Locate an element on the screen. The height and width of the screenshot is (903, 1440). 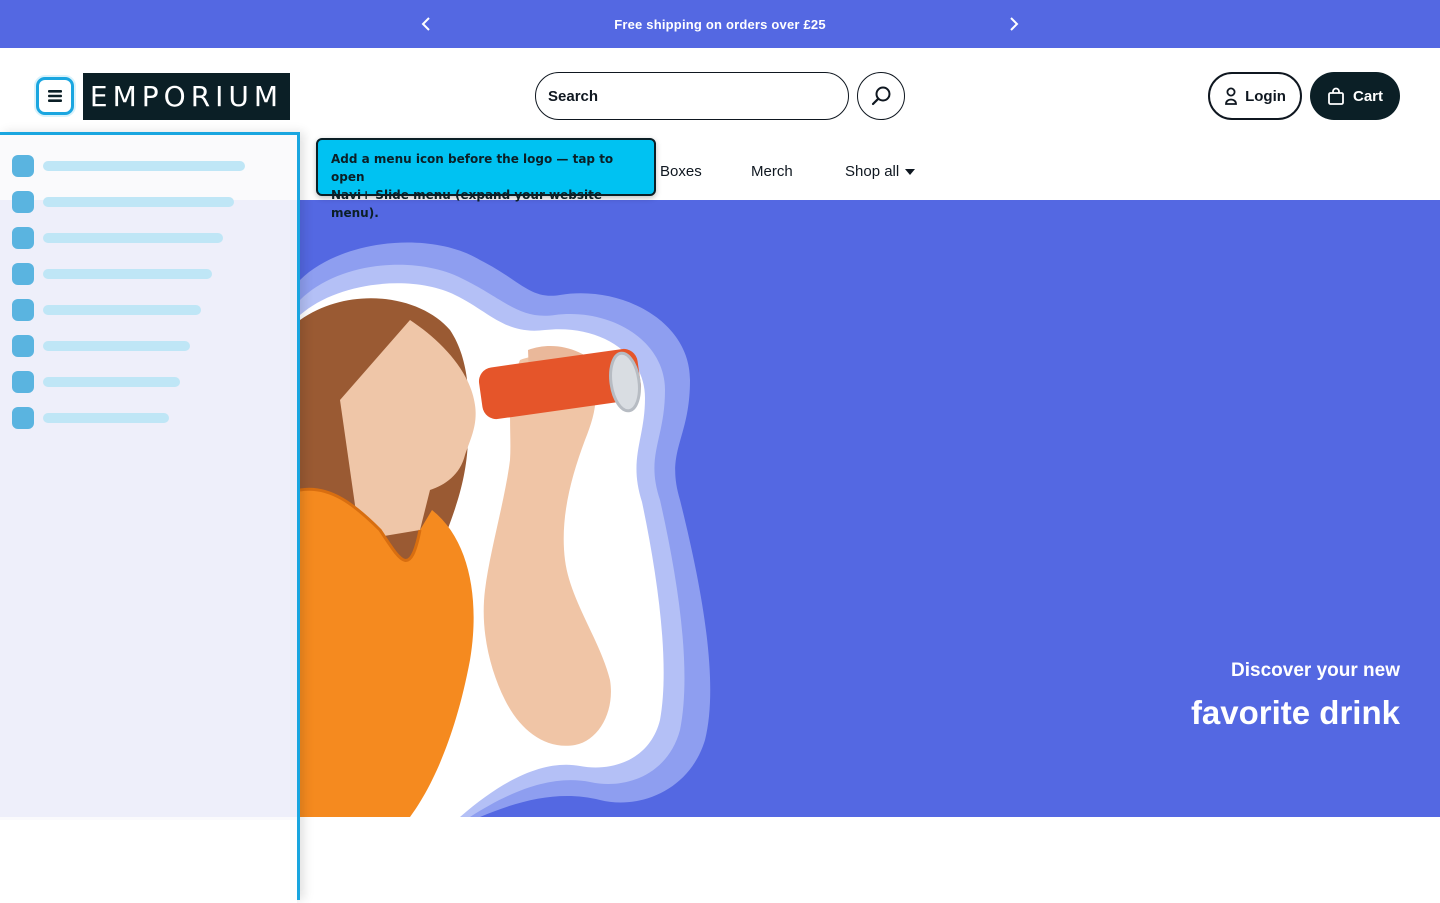
caret-down-icon is located at coordinates (910, 171).